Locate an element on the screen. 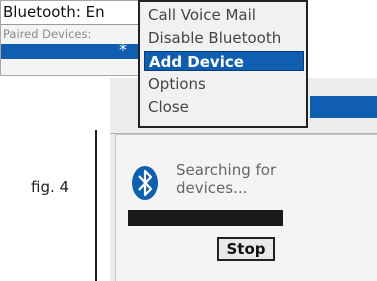 This screenshot has width=377, height=281. stop-button: Stop is located at coordinates (246, 249).